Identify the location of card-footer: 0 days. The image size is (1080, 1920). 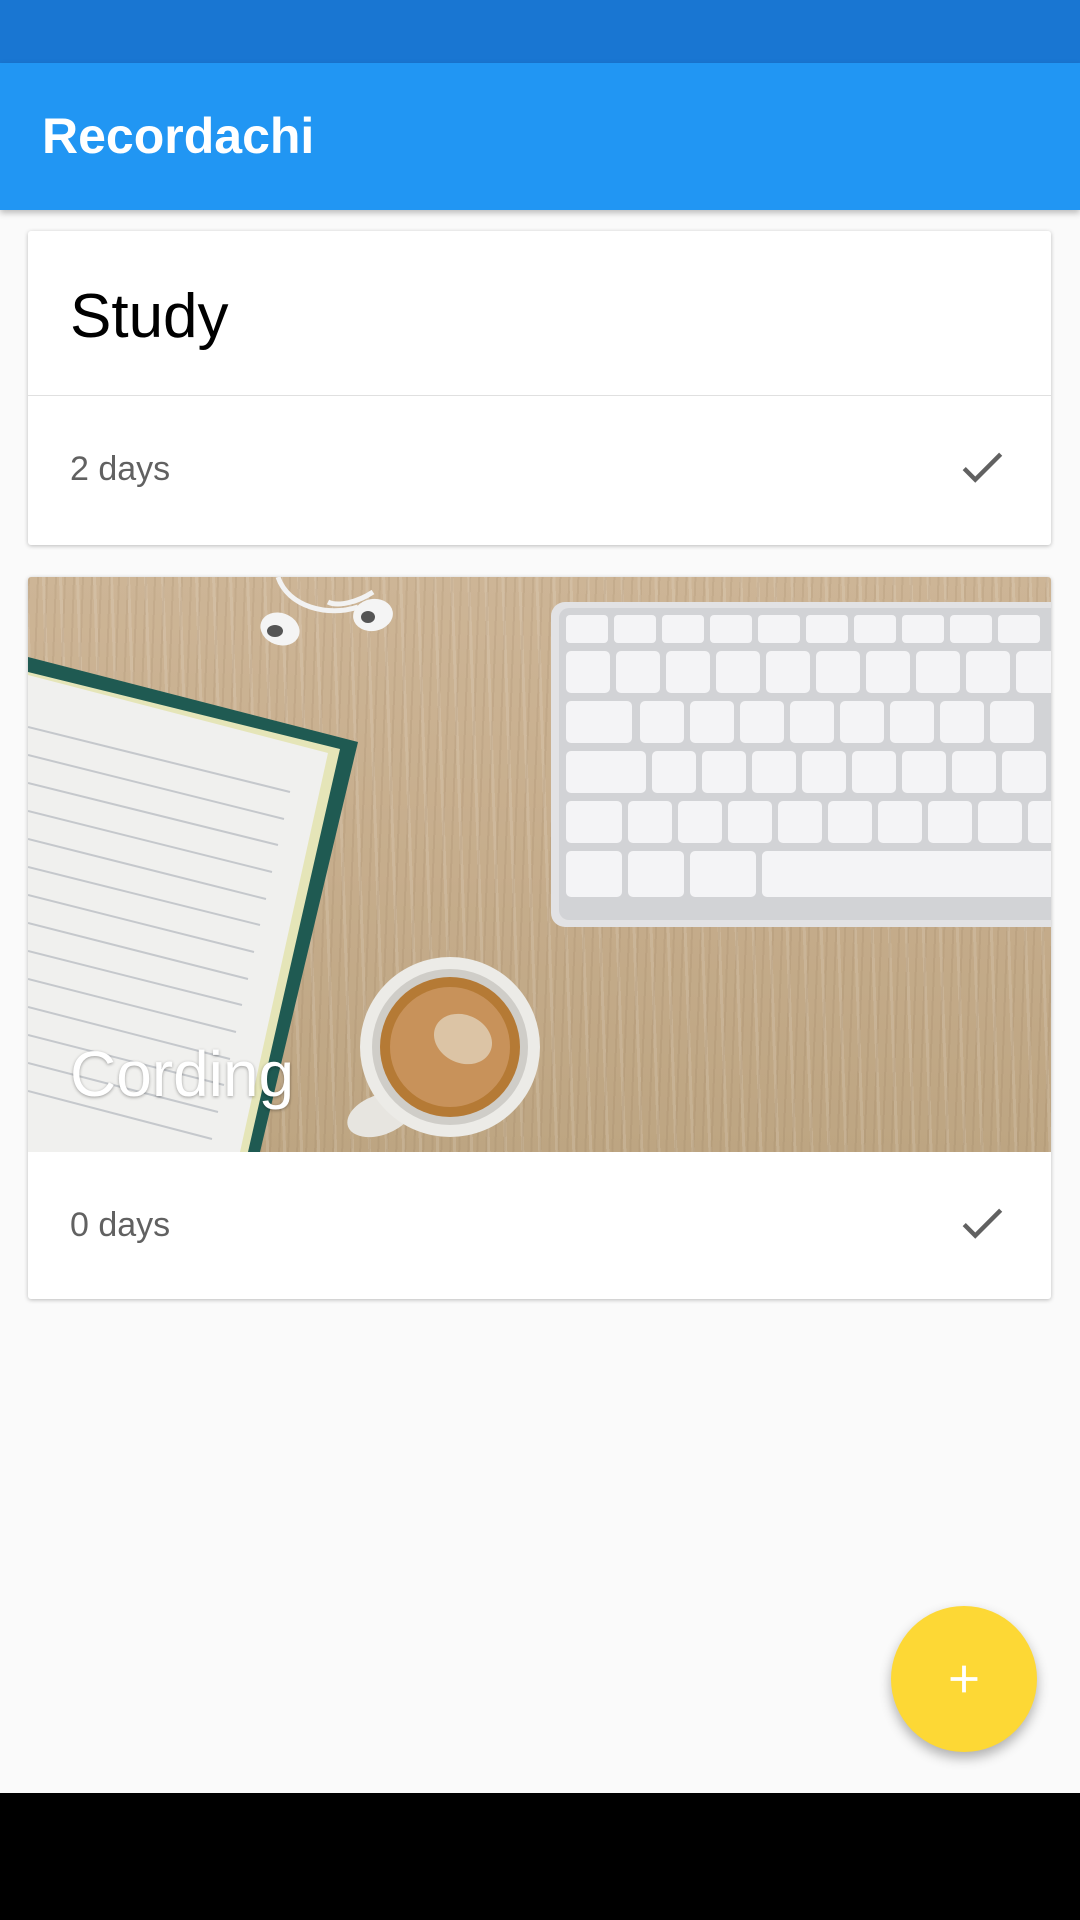
(539, 1225).